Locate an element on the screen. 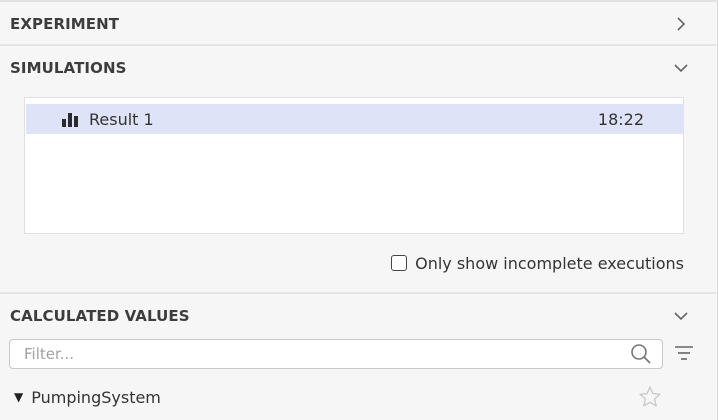 Image resolution: width=718 pixels, height=420 pixels. simulation-name: Result 1 is located at coordinates (121, 119).